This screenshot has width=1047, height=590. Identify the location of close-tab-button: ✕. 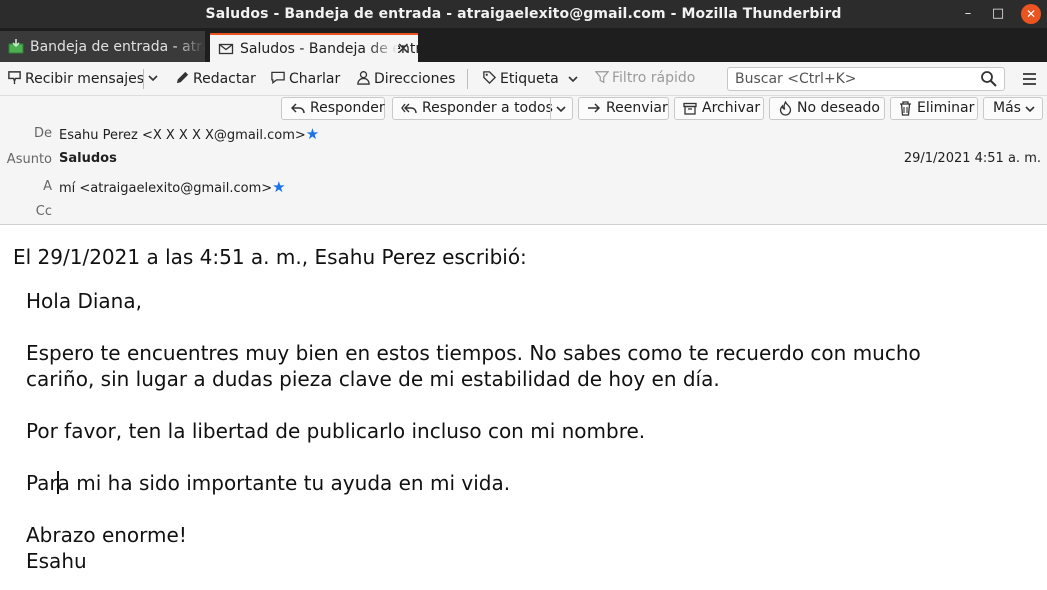
(403, 48).